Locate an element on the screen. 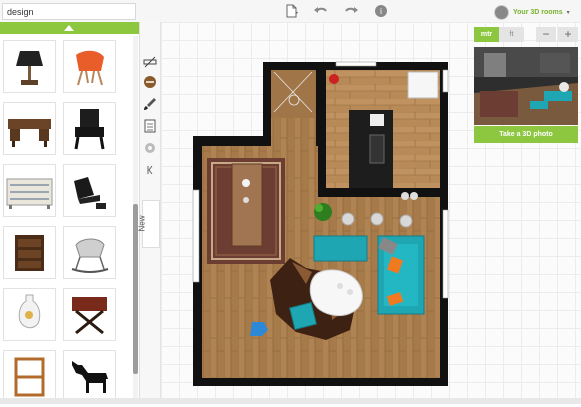 The height and width of the screenshot is (407, 581). new-file-icon is located at coordinates (291, 11).